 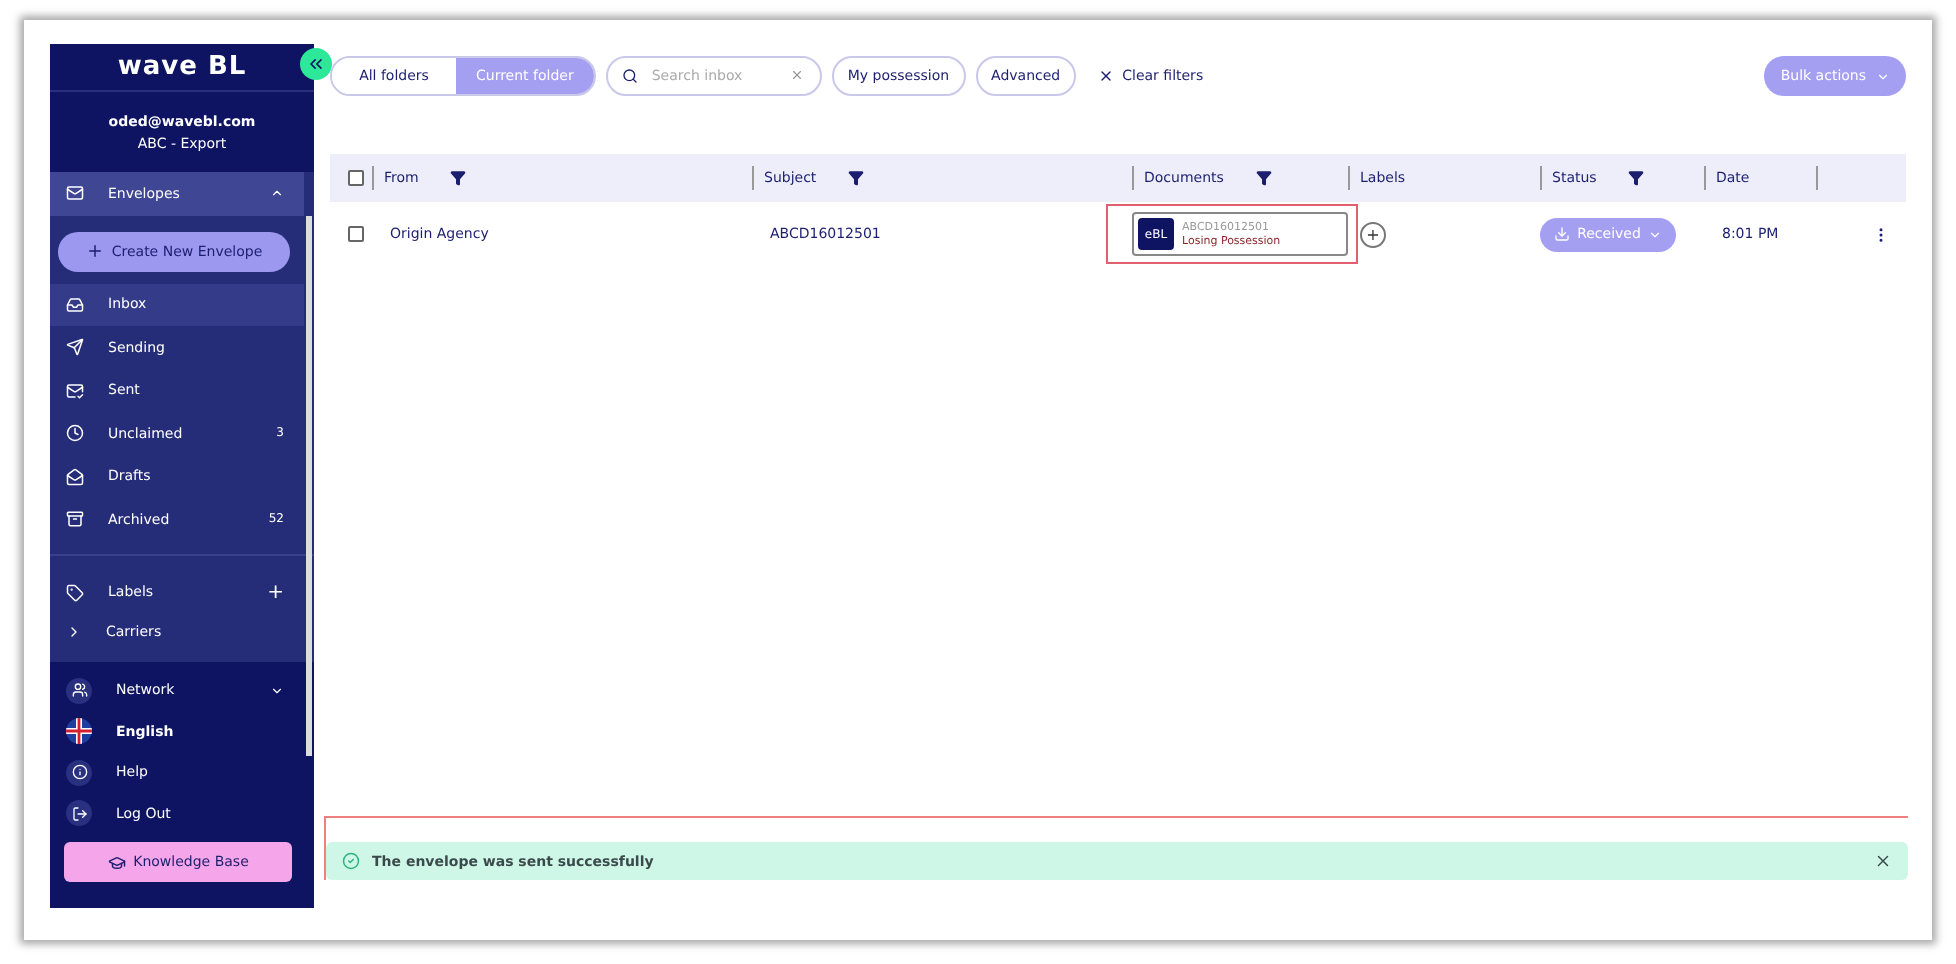 I want to click on flag-icon, so click(x=79, y=731).